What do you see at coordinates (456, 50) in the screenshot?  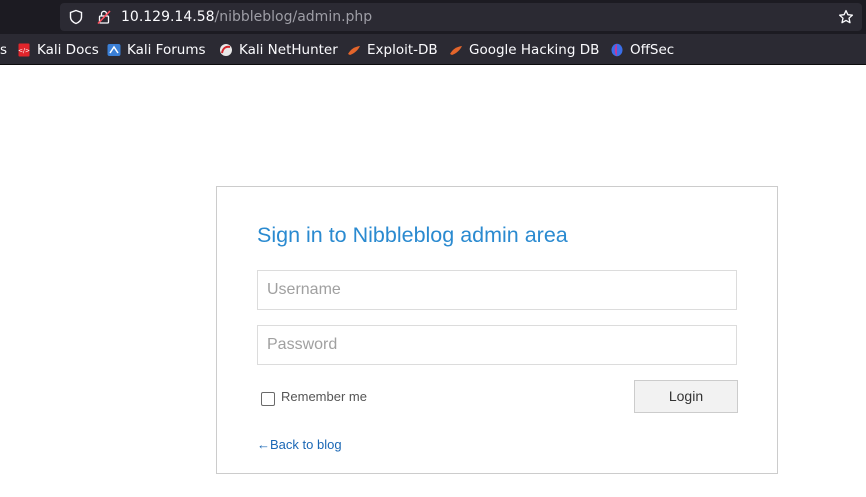 I see `ghdb-icon` at bounding box center [456, 50].